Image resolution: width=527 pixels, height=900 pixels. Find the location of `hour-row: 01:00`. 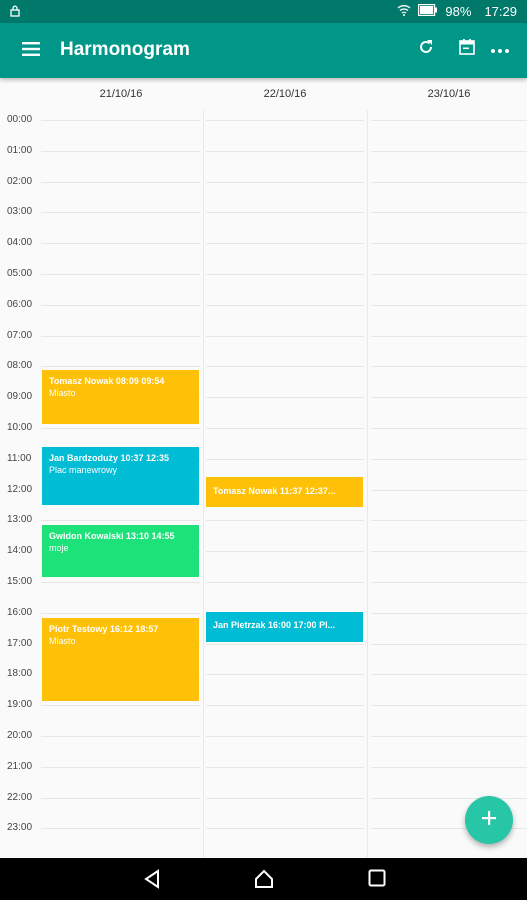

hour-row: 01:00 is located at coordinates (263, 156).